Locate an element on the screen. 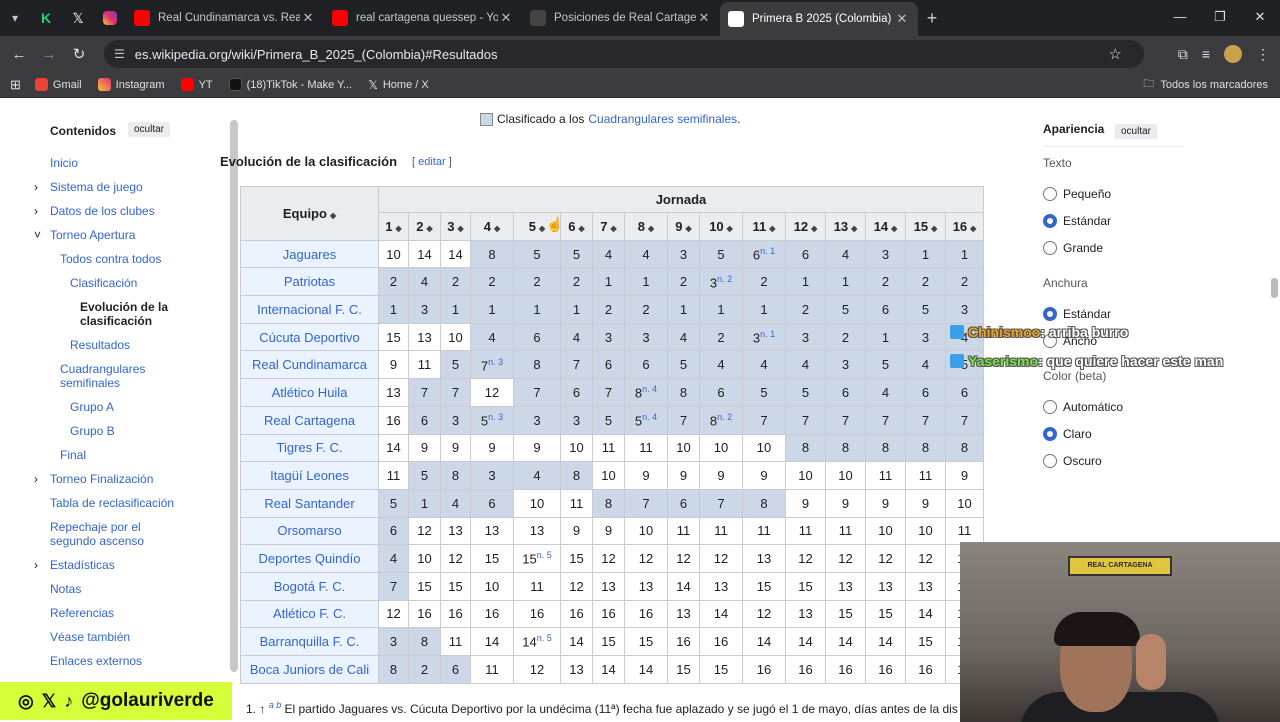  round-header: 6 ◆ is located at coordinates (576, 226).